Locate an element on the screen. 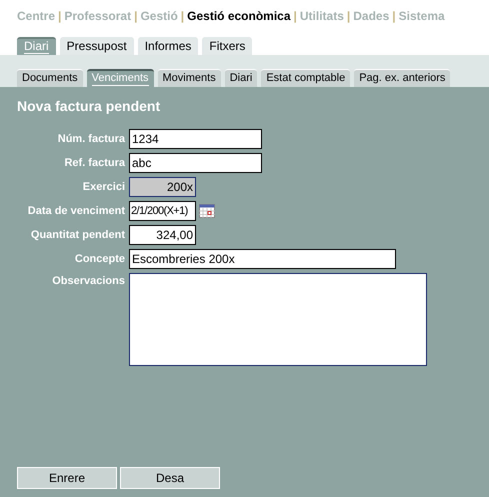 Image resolution: width=489 pixels, height=497 pixels. sub-tab: Moviments is located at coordinates (189, 78).